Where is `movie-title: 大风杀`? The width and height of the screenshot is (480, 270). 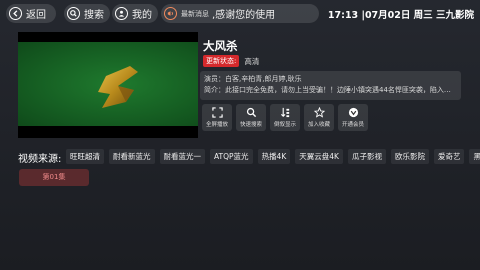 movie-title: 大风杀 is located at coordinates (220, 46).